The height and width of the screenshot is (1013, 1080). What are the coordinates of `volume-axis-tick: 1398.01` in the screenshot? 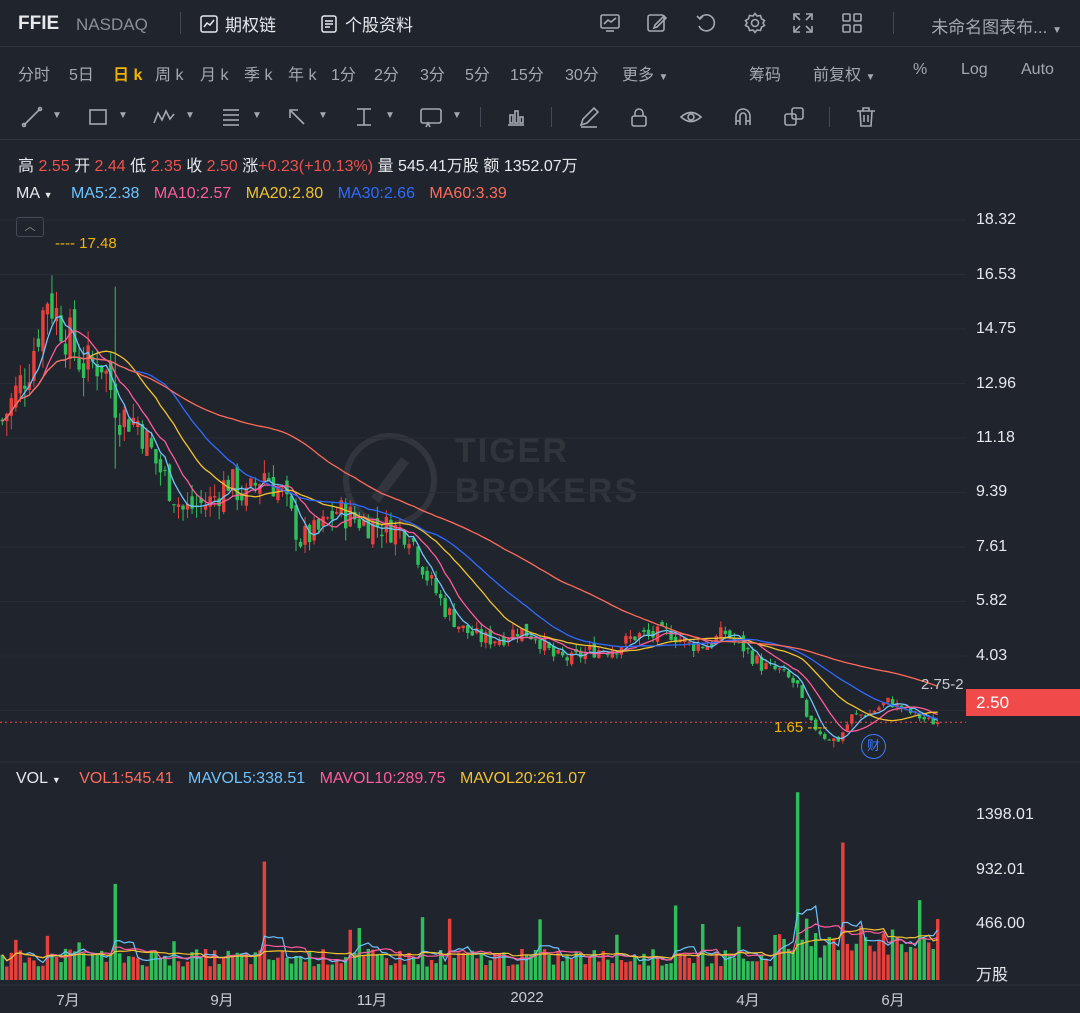 It's located at (1005, 814).